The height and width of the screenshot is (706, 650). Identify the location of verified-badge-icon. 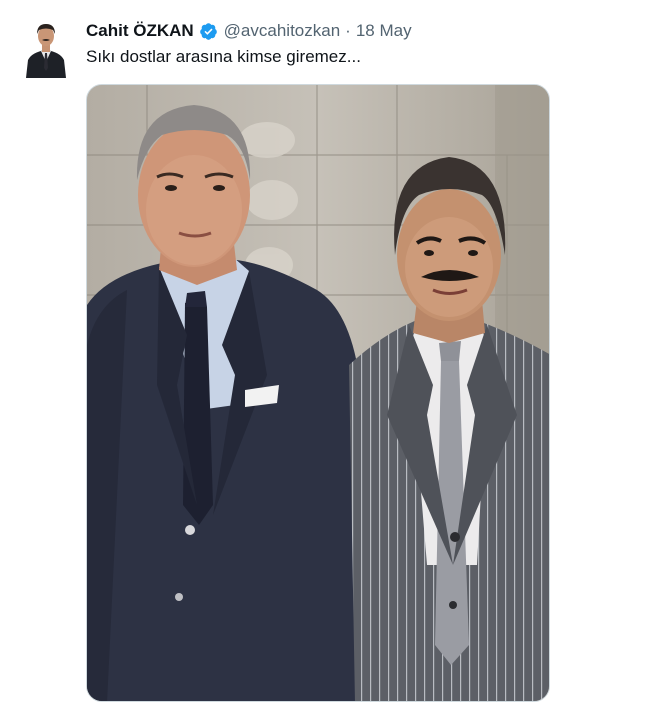
(208, 31).